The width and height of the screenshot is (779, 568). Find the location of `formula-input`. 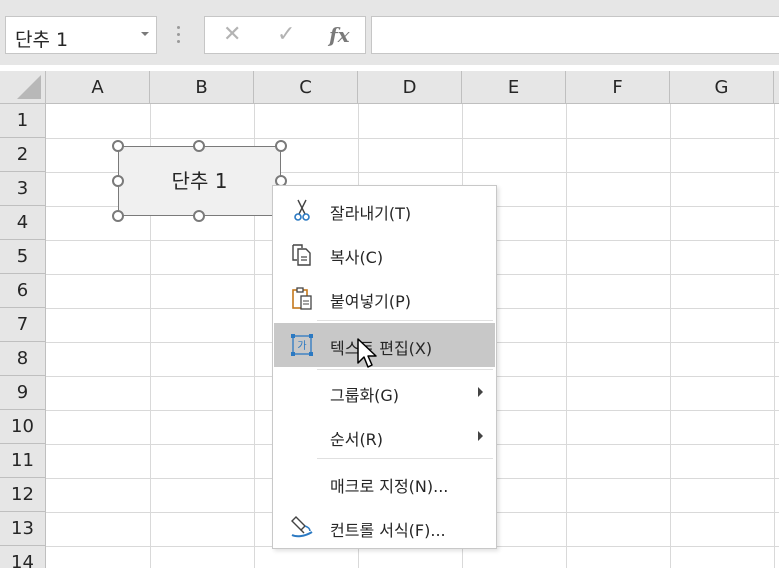

formula-input is located at coordinates (575, 35).